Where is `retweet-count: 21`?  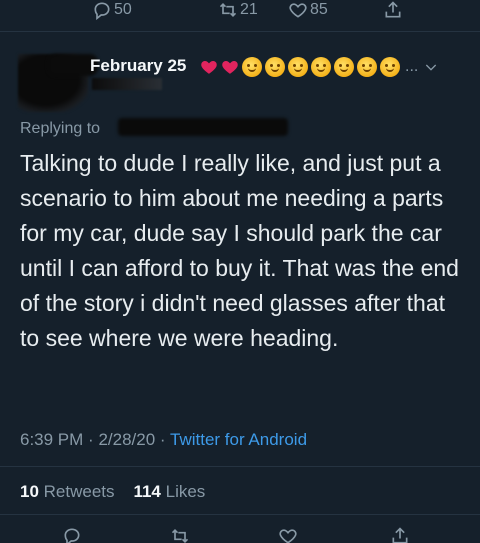 retweet-count: 21 is located at coordinates (249, 9).